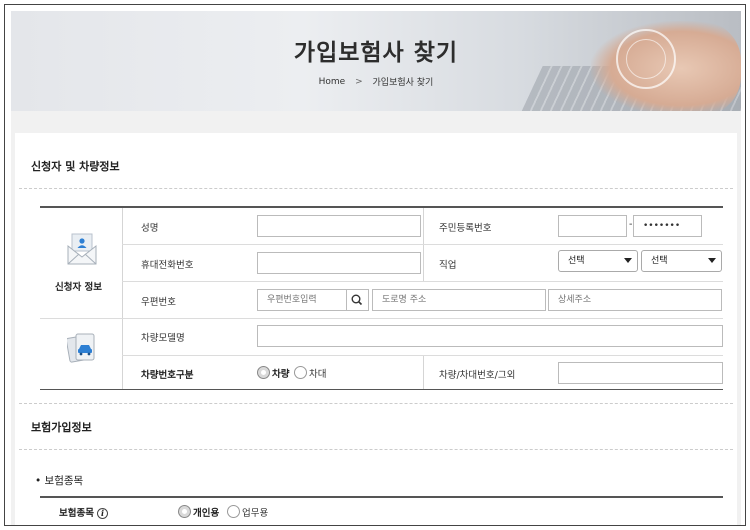 The width and height of the screenshot is (750, 530). Describe the element at coordinates (163, 338) in the screenshot. I see `model-label: 차량모델명` at that location.